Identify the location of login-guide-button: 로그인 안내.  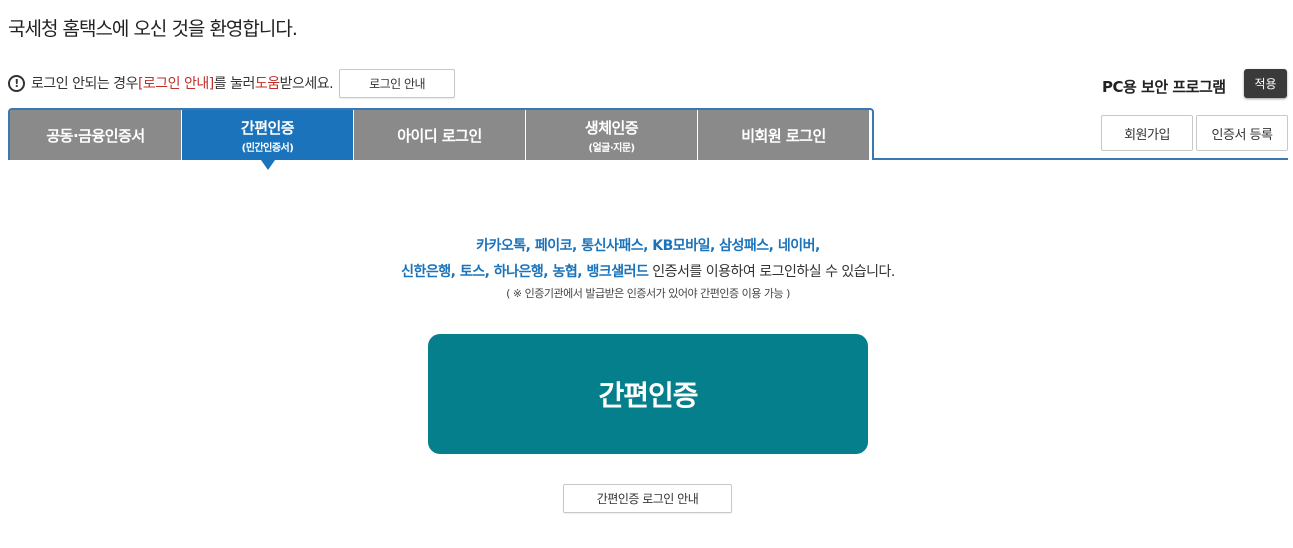
(397, 83).